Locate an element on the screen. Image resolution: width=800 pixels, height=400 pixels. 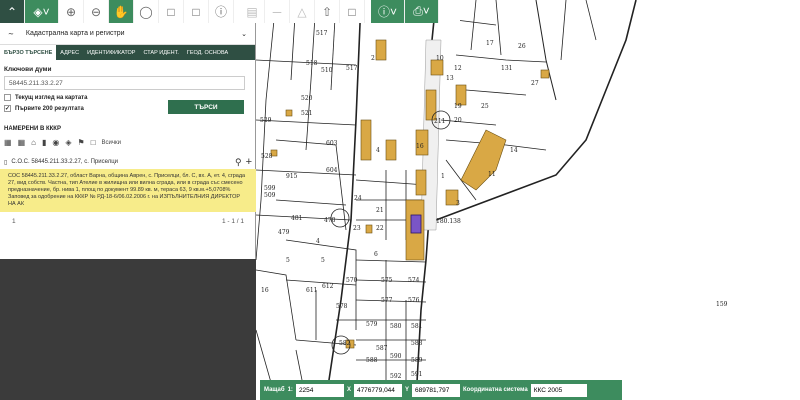
svg-text: 612 is located at coordinates (328, 286).